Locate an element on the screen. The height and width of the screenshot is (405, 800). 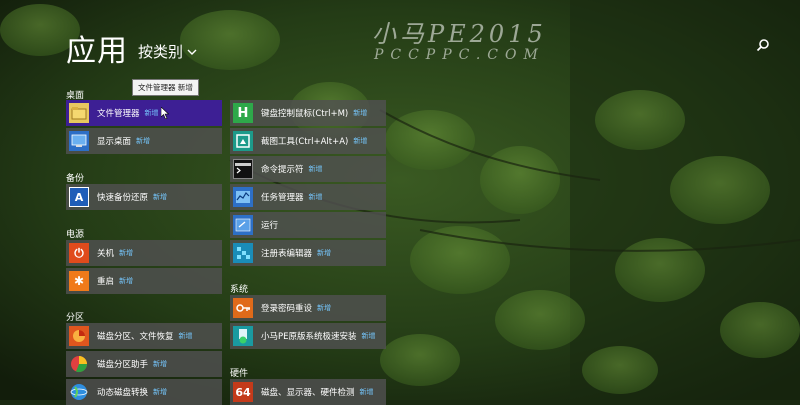
tile-label: 磁盘分区、文件恢复 is located at coordinates (135, 337).